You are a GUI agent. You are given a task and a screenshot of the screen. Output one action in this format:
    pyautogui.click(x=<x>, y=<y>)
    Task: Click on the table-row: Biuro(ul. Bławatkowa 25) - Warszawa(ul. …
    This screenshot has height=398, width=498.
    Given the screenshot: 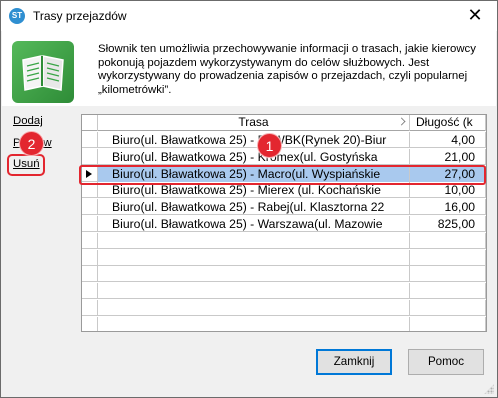 What is the action you would take?
    pyautogui.click(x=284, y=224)
    